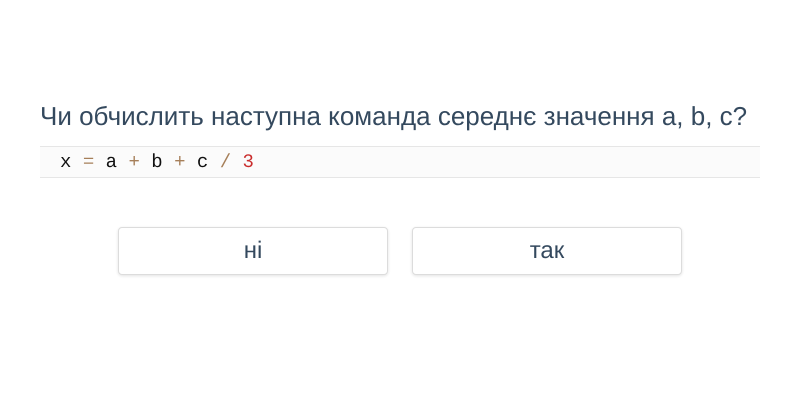  What do you see at coordinates (547, 251) in the screenshot?
I see `answer-button: так` at bounding box center [547, 251].